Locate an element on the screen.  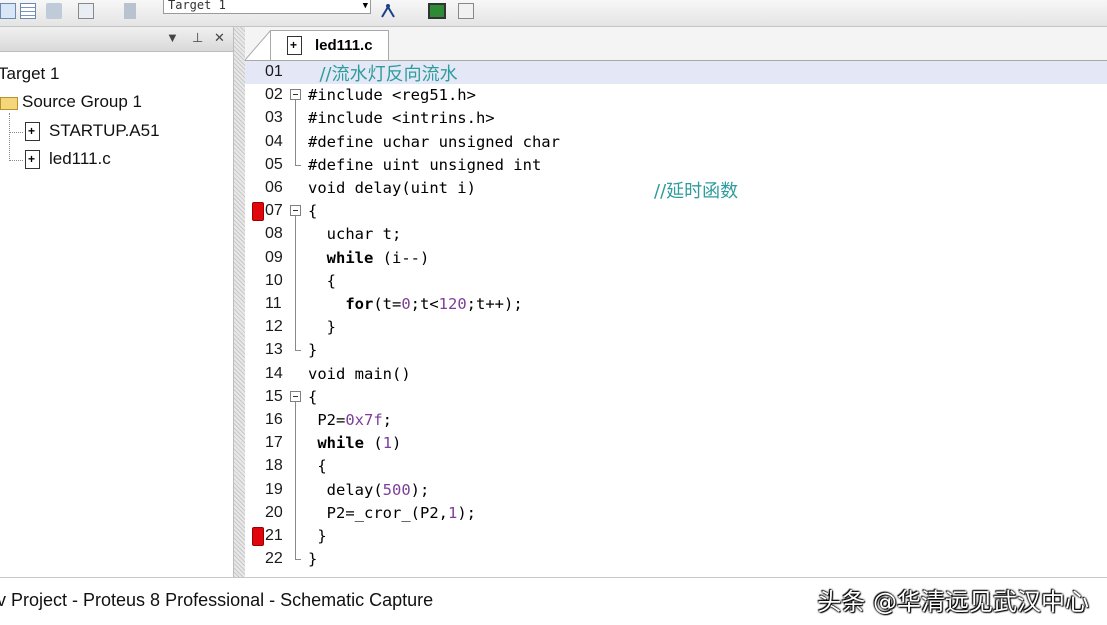
code-line: 02 #include <reg51.h> is located at coordinates (676, 95).